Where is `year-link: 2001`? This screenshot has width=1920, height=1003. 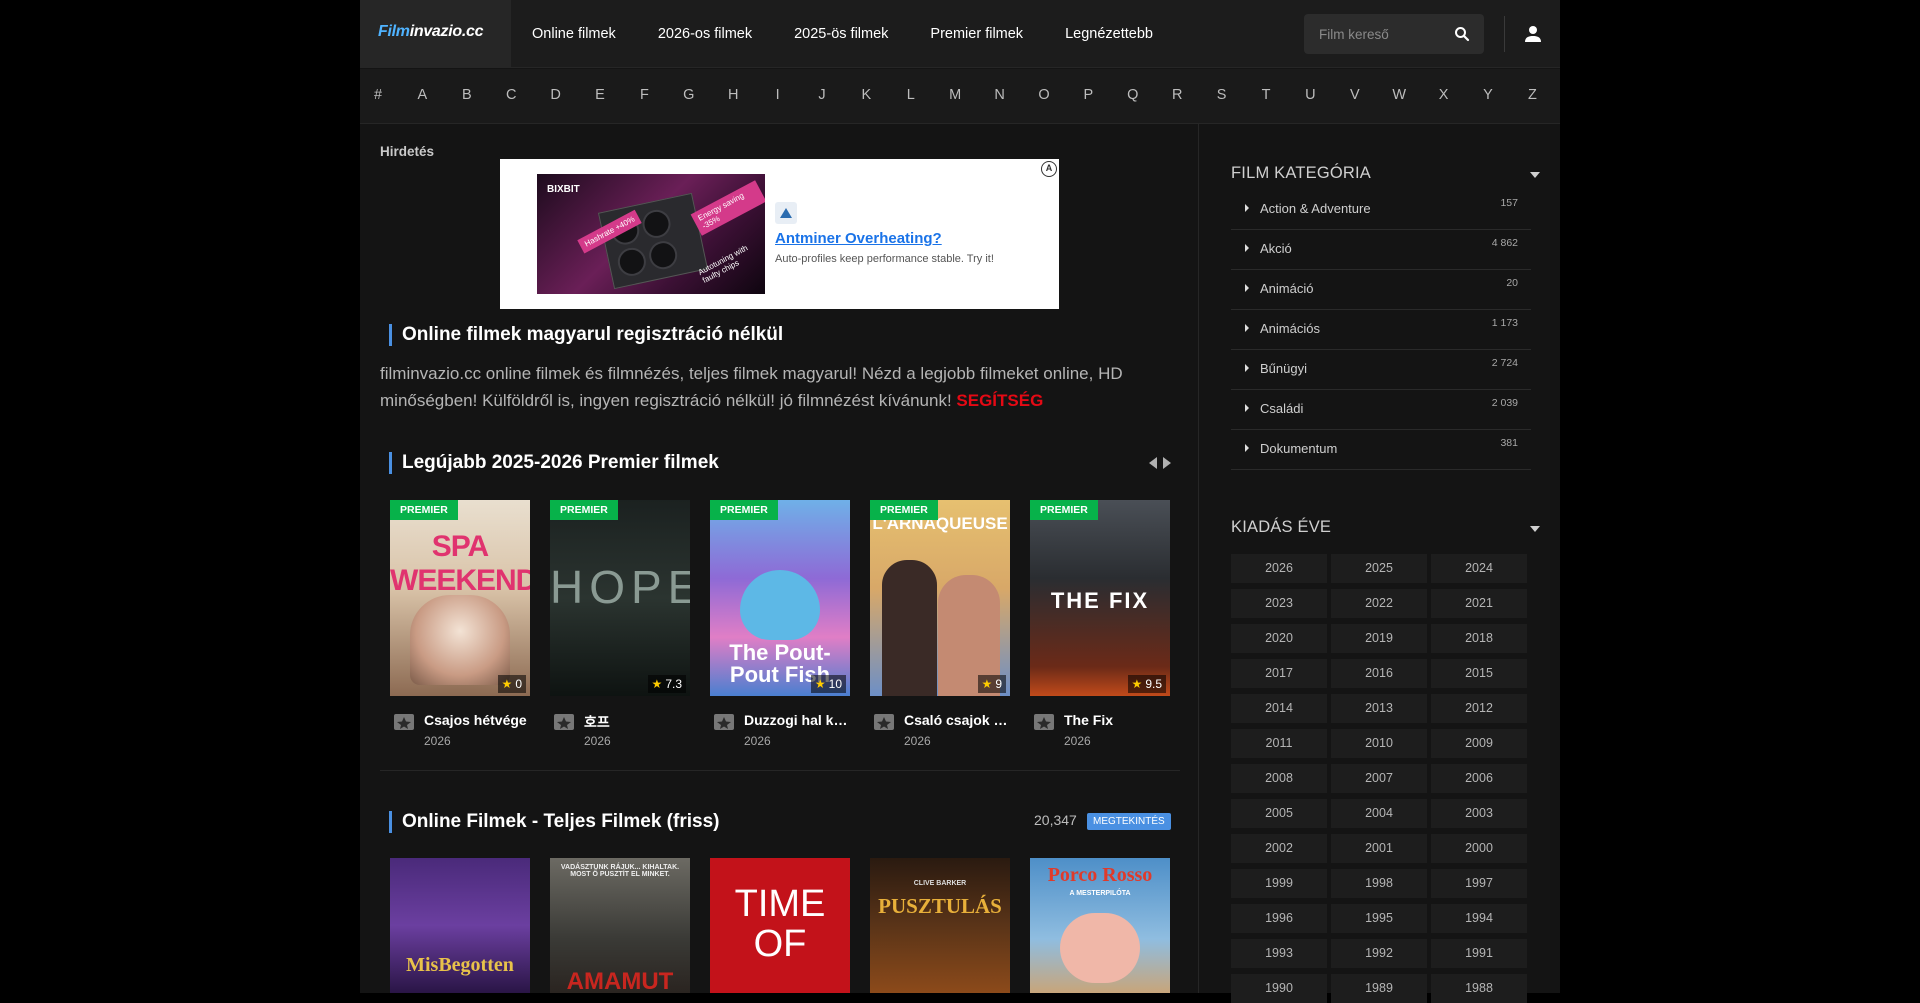
year-link: 2001 is located at coordinates (1379, 848).